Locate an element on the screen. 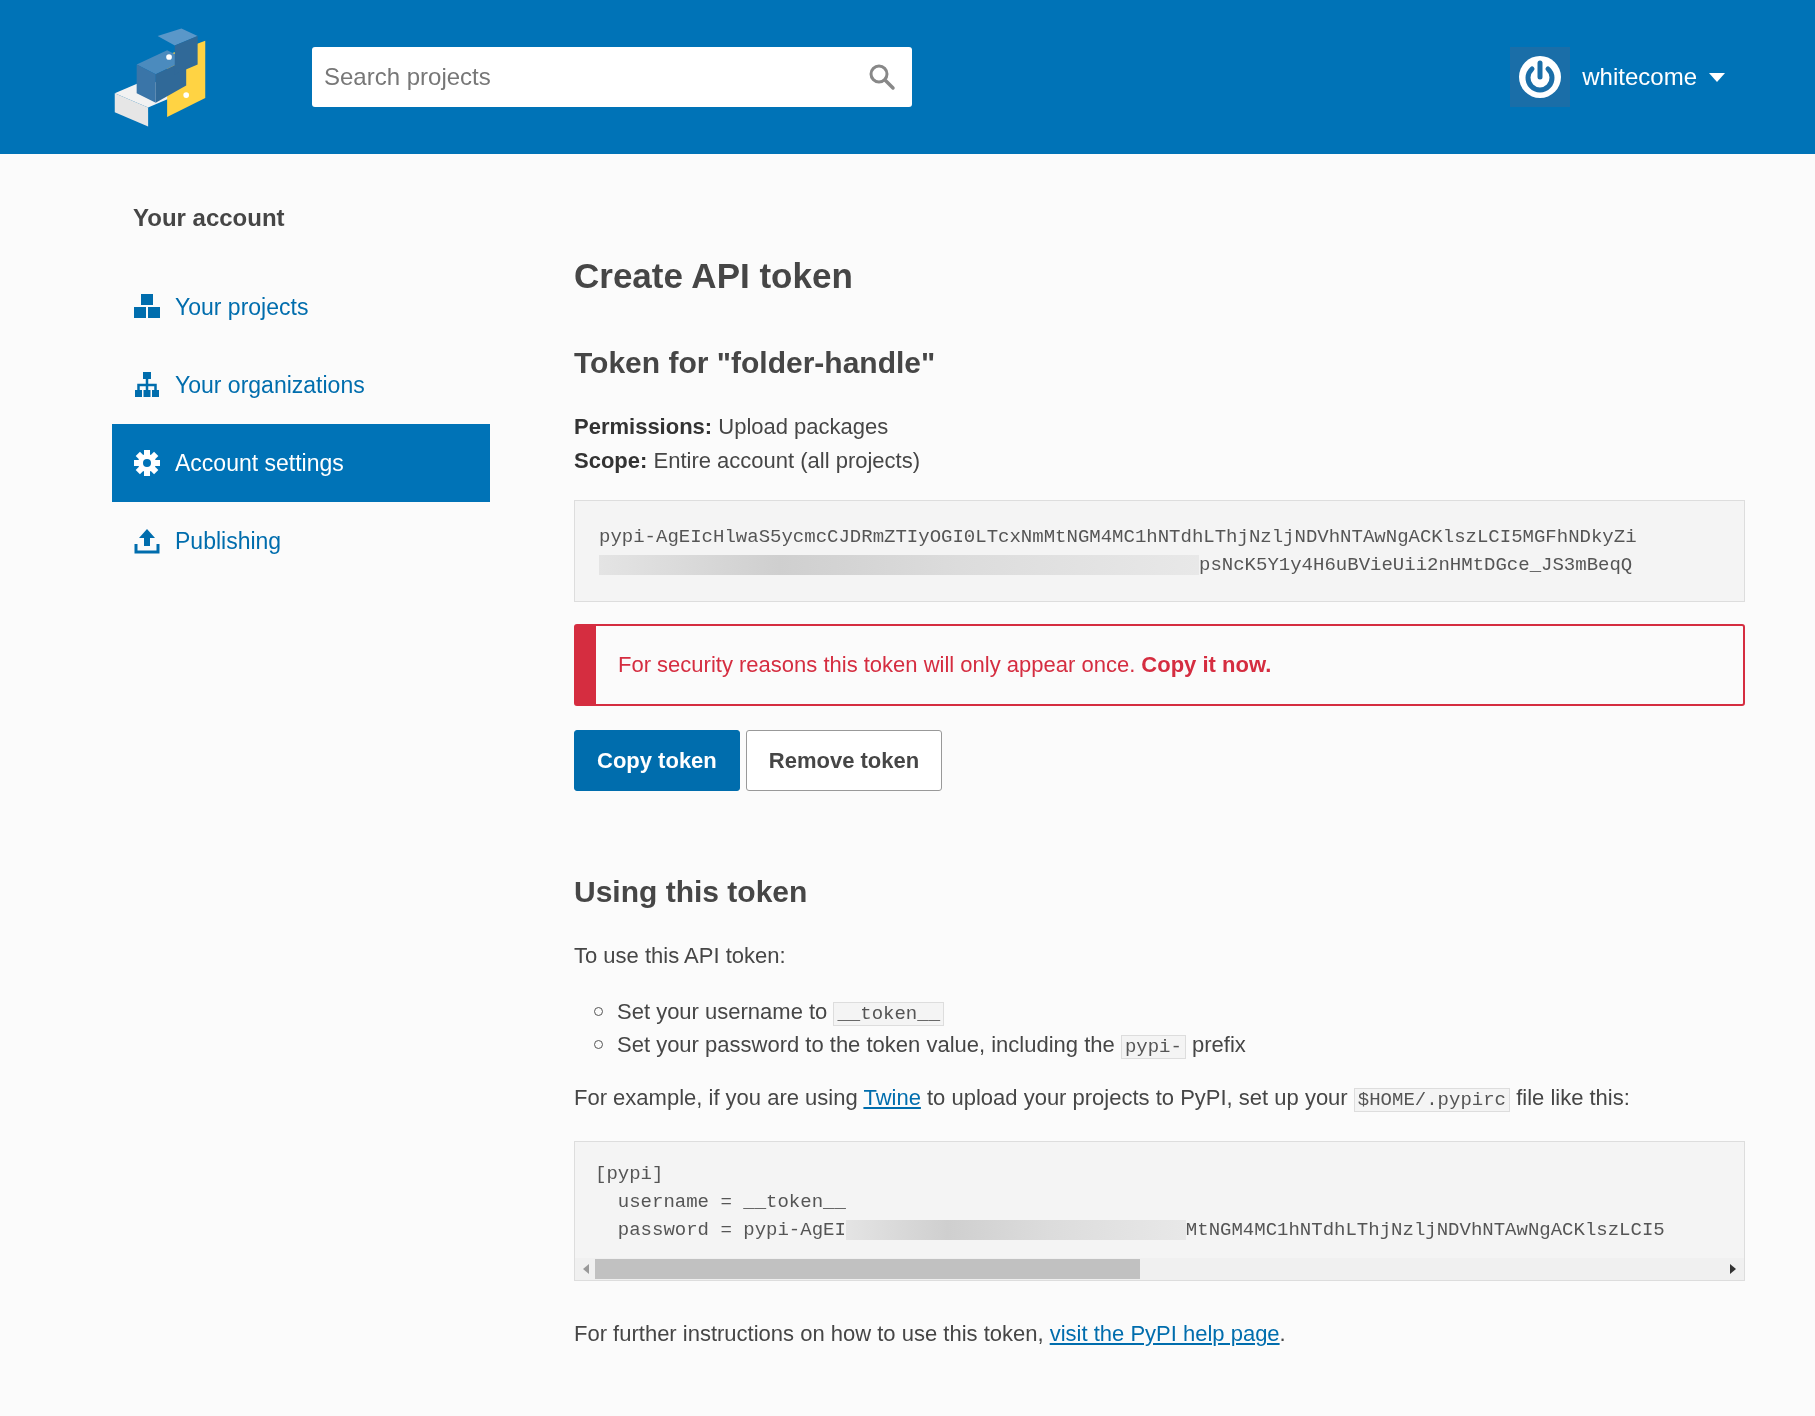  code-line: MtNGM4MC1hNTdhLThjNzljNDVhNTAwNgACKlszLCI5 is located at coordinates (1425, 1230).